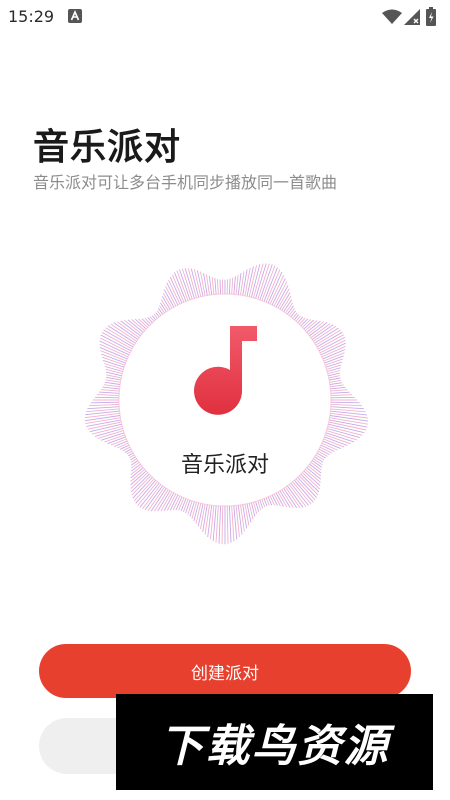 The height and width of the screenshot is (800, 450). I want to click on music-note-icon, so click(225, 370).